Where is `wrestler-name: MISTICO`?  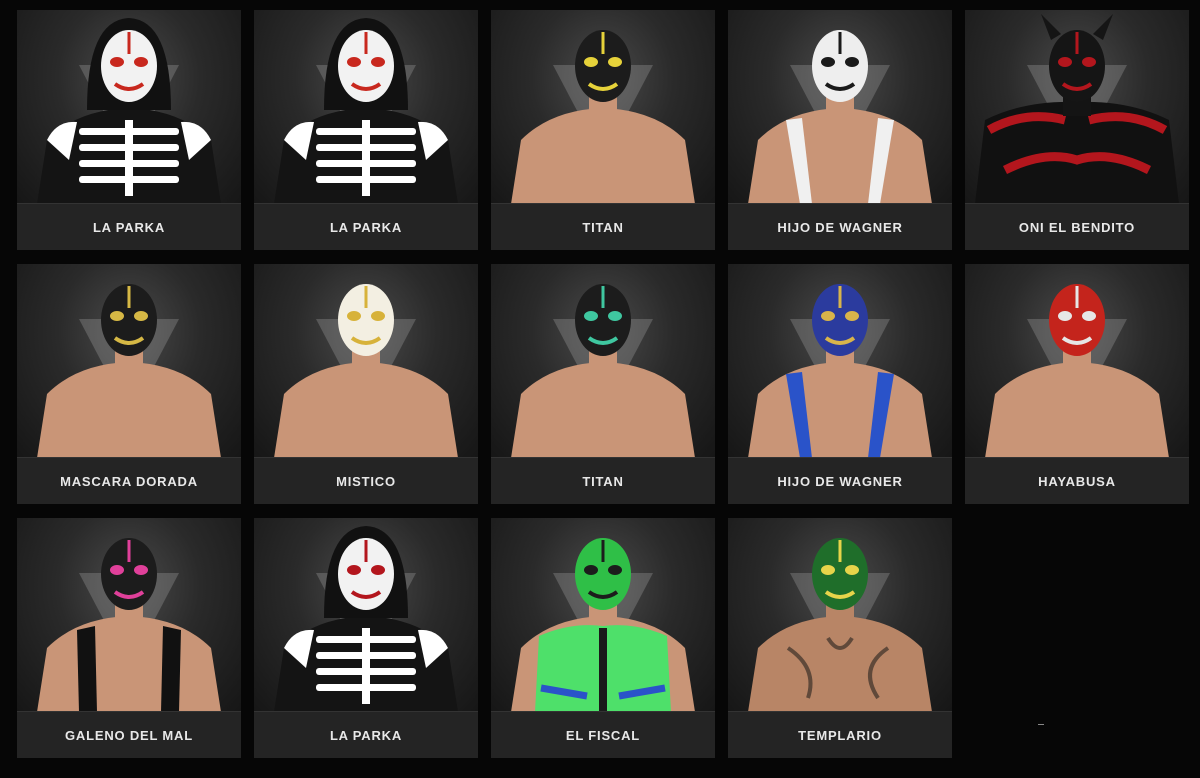
wrestler-name: MISTICO is located at coordinates (366, 481).